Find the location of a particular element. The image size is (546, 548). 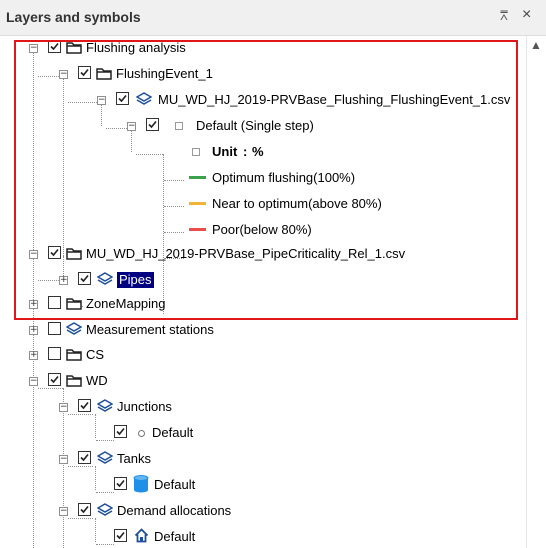

close-icon: × is located at coordinates (526, 15).